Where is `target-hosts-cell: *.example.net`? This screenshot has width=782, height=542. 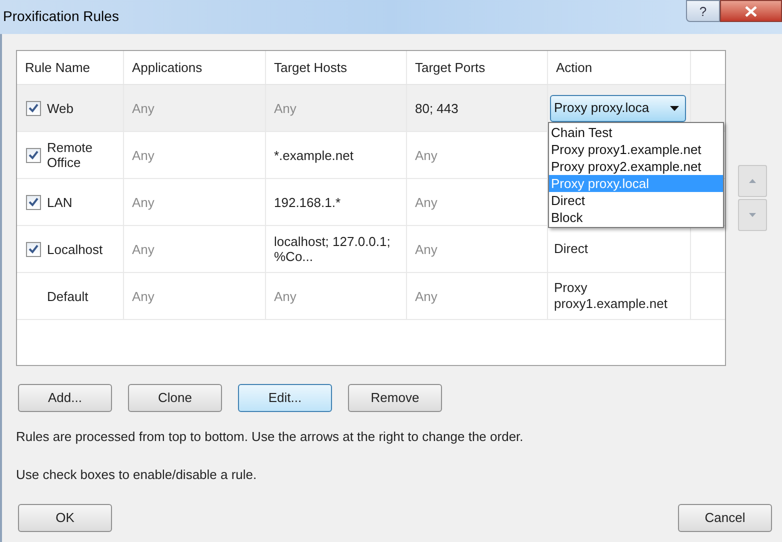 target-hosts-cell: *.example.net is located at coordinates (314, 155).